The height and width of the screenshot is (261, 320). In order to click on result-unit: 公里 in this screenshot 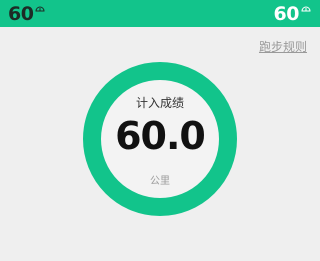, I will do `click(160, 181)`.